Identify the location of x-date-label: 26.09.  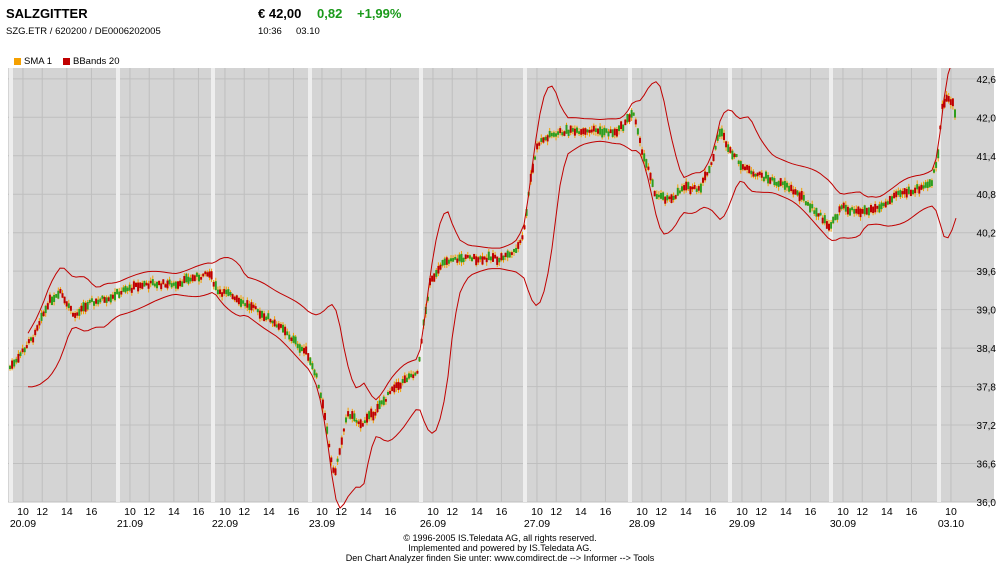
(433, 524).